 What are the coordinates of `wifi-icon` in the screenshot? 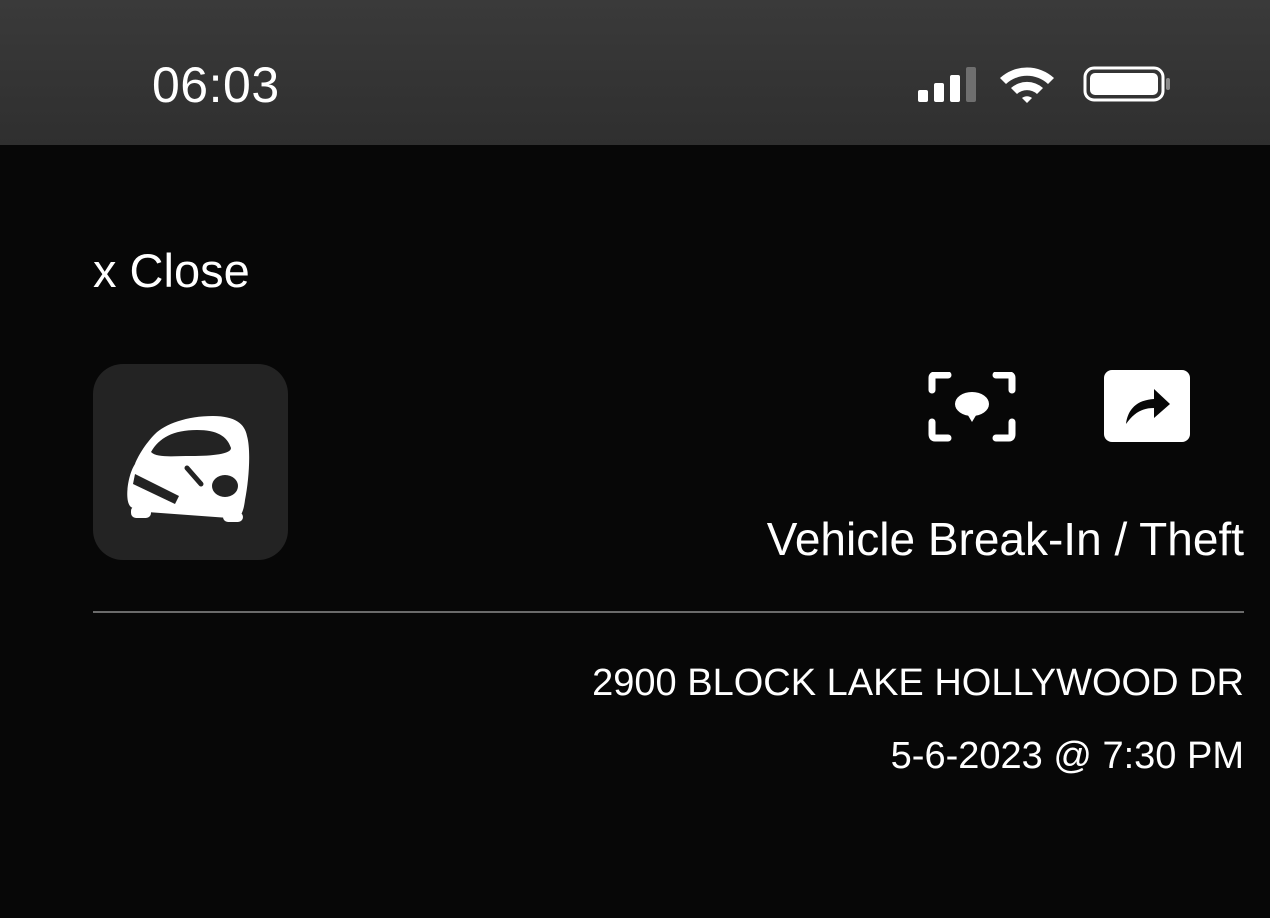 It's located at (1027, 85).